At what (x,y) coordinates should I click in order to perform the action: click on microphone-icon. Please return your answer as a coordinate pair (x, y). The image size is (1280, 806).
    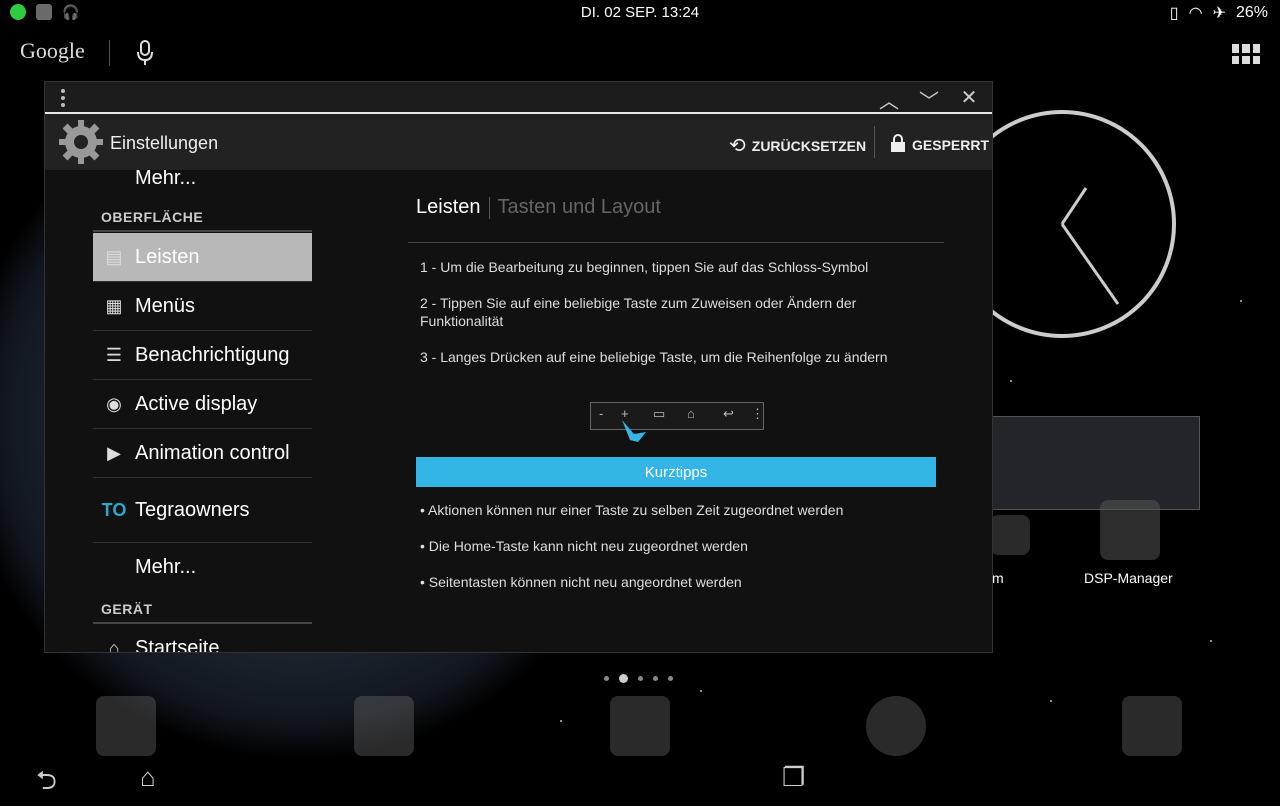
    Looking at the image, I should click on (145, 53).